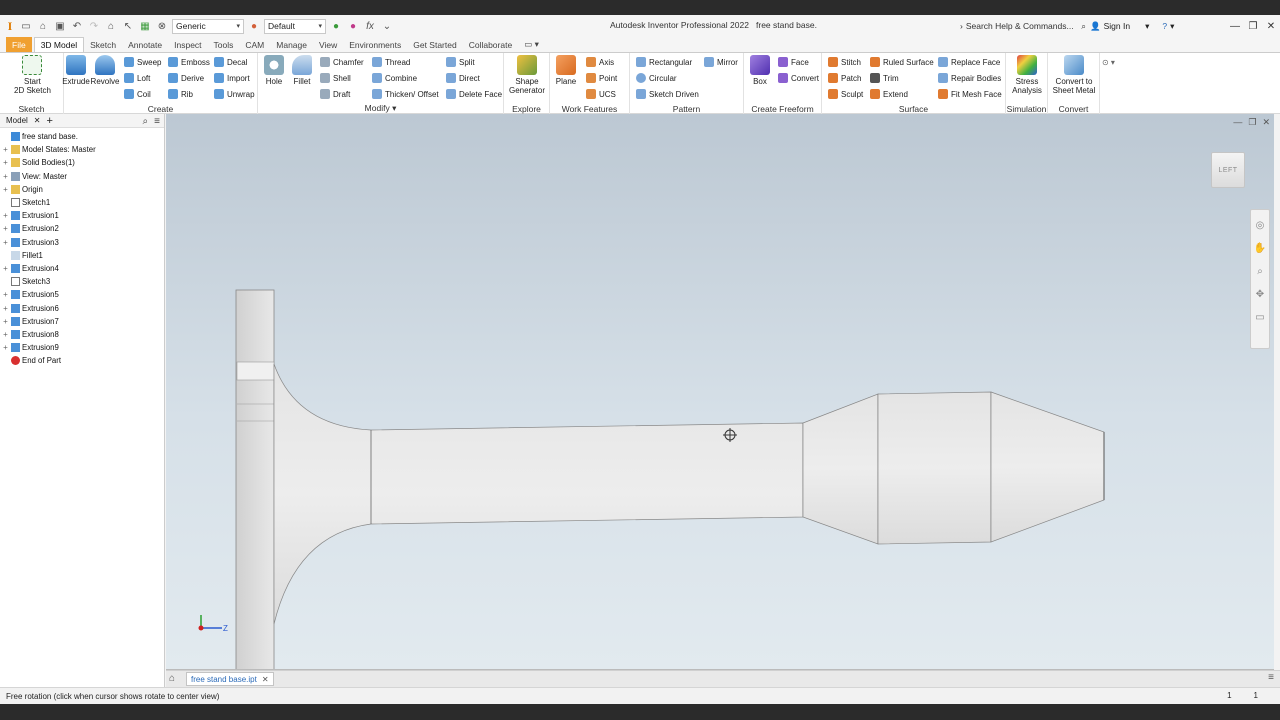 The image size is (1280, 720). I want to click on minimize-icon: —, so click(1235, 26).